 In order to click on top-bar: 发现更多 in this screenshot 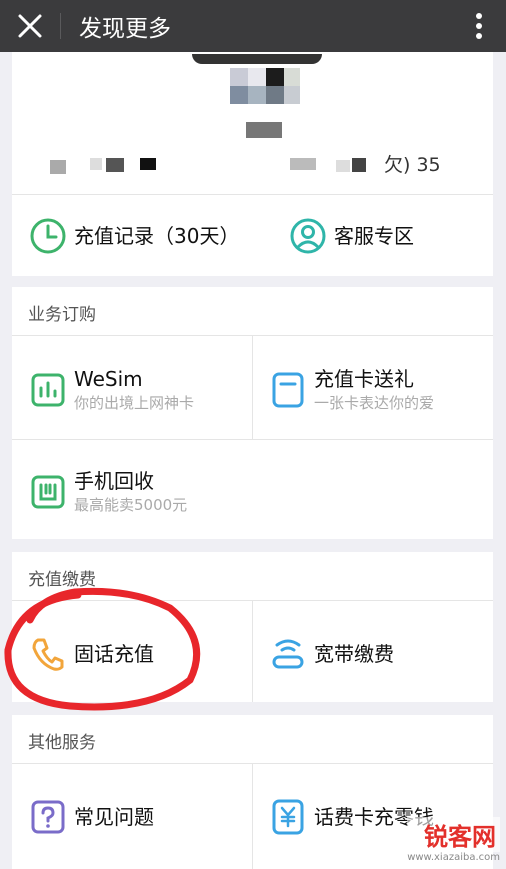, I will do `click(253, 26)`.